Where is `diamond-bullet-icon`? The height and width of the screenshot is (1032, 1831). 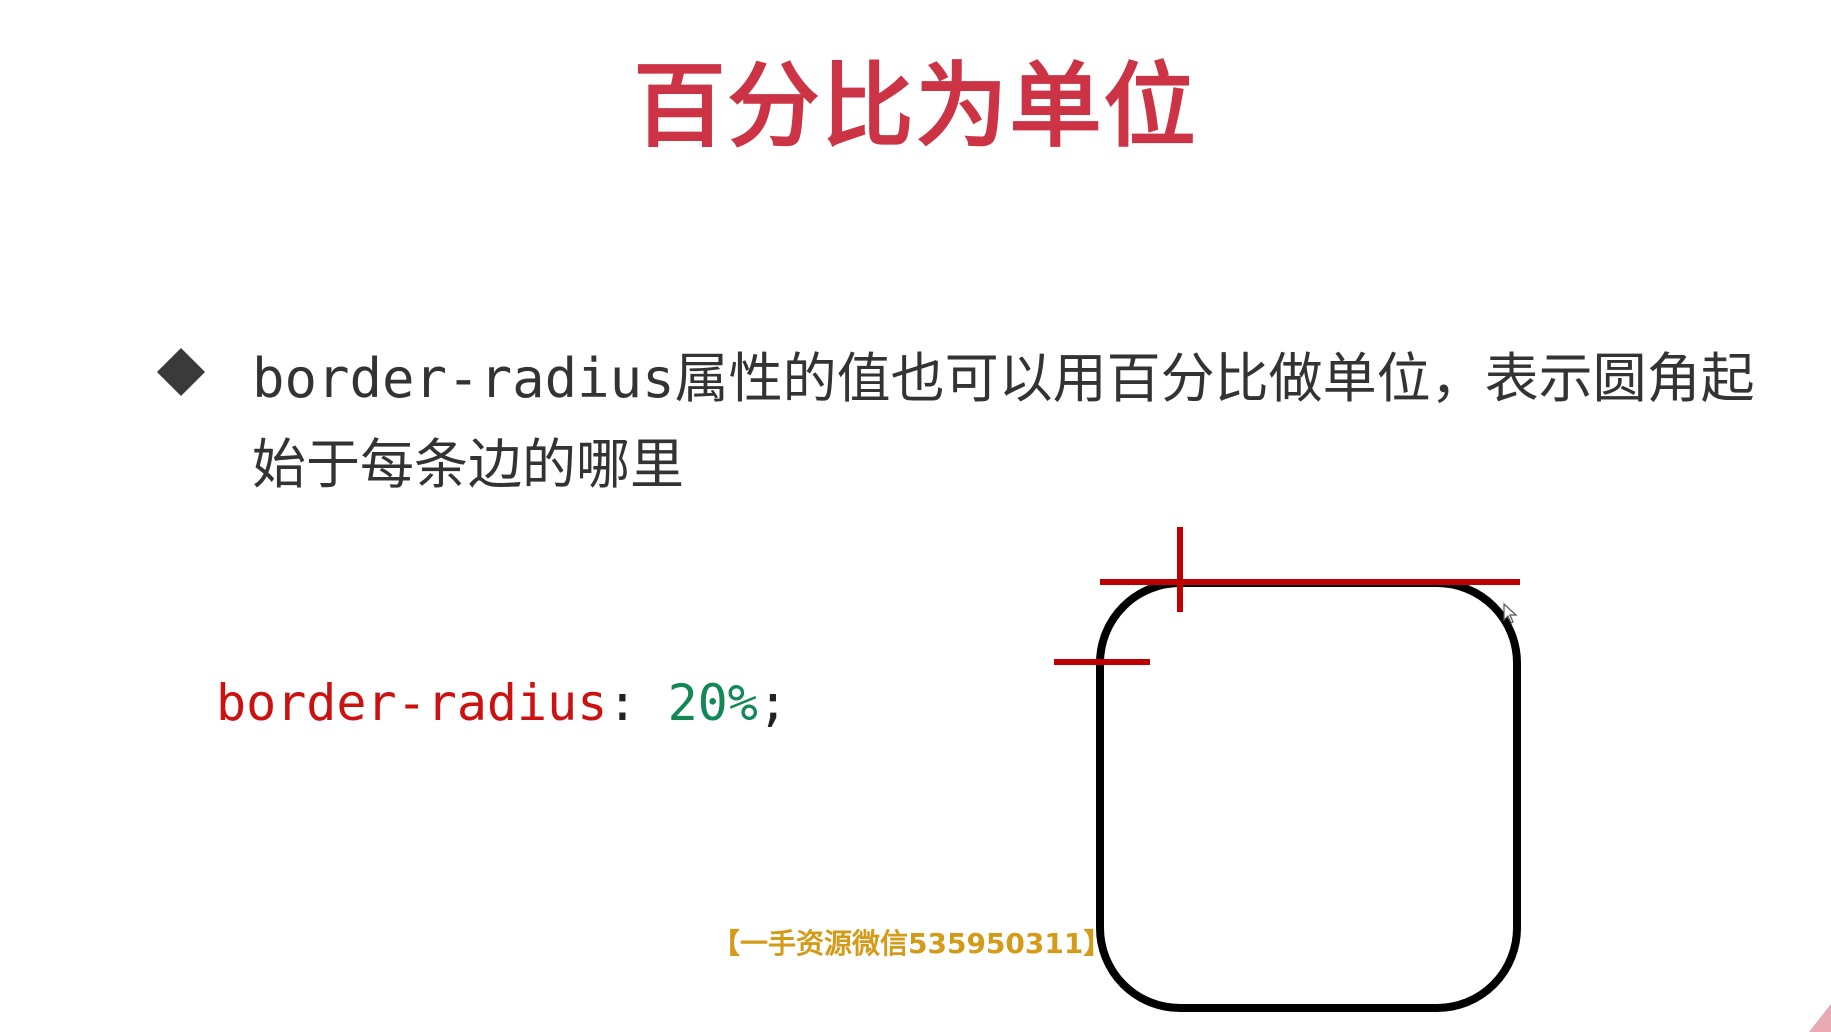
diamond-bullet-icon is located at coordinates (181, 372).